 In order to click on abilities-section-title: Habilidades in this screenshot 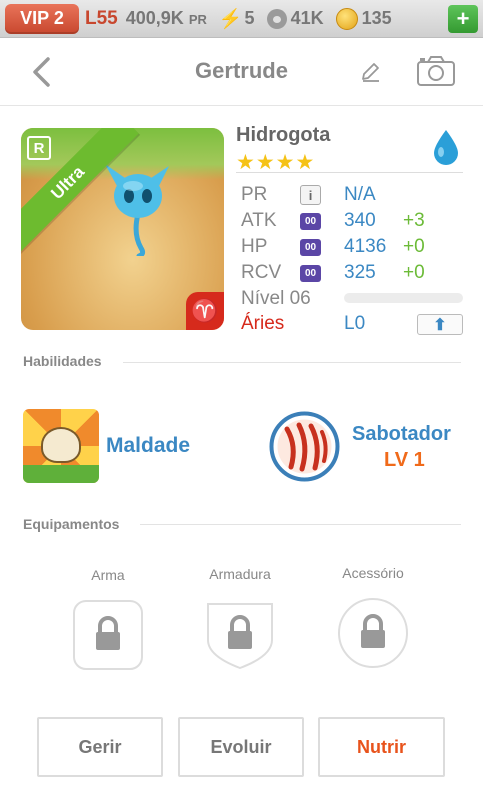, I will do `click(62, 361)`.